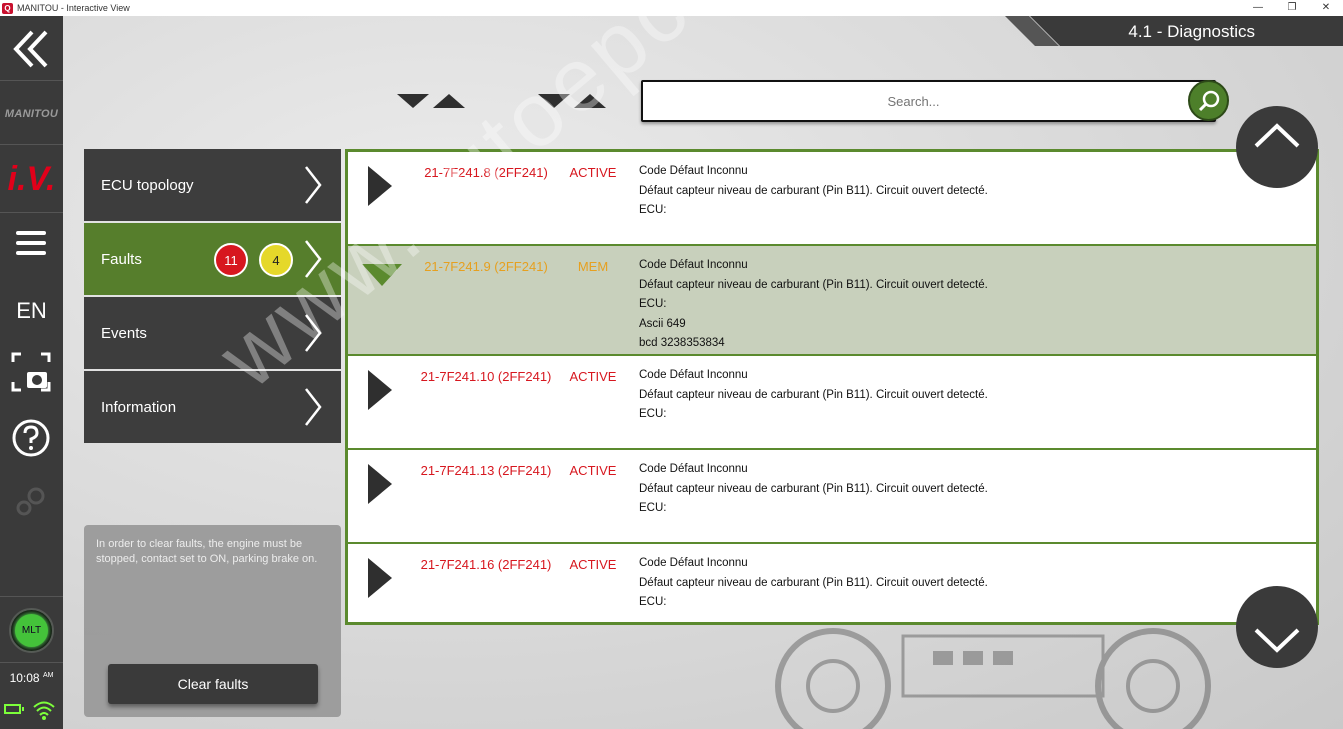 The height and width of the screenshot is (729, 1343). I want to click on clear-faults-button: Clear faults, so click(213, 684).